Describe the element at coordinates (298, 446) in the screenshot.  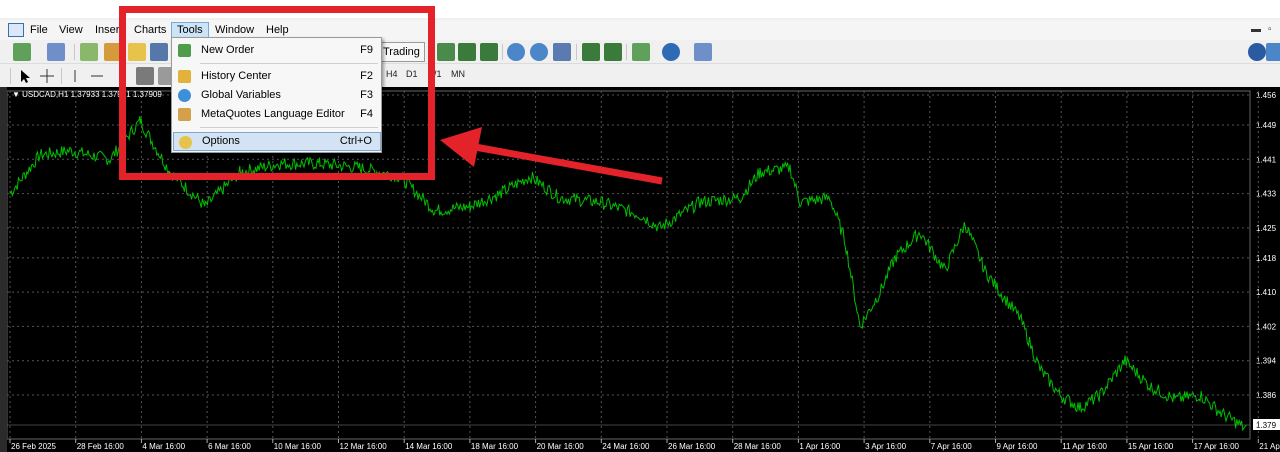
I see `time-tick-label: 10 Mar 16:00` at that location.